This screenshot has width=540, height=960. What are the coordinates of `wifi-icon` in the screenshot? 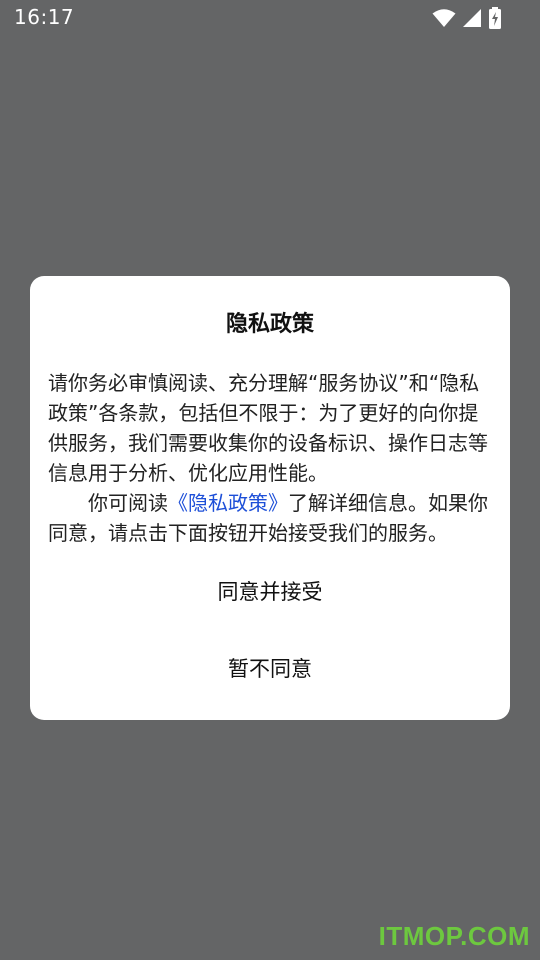 It's located at (444, 18).